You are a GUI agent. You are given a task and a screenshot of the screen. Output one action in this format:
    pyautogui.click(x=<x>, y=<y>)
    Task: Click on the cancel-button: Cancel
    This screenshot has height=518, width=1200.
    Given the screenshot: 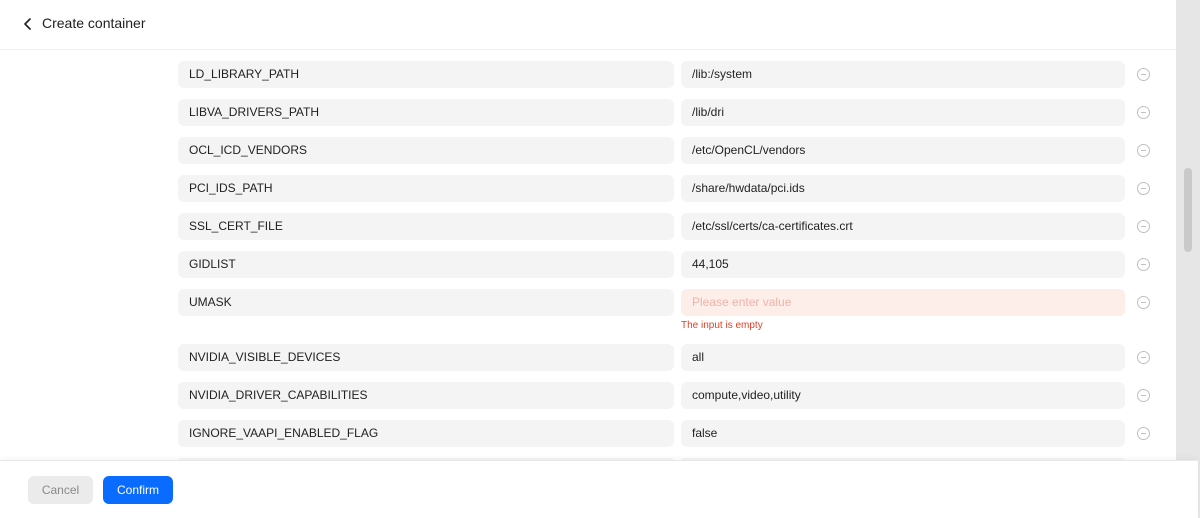 What is the action you would take?
    pyautogui.click(x=60, y=490)
    